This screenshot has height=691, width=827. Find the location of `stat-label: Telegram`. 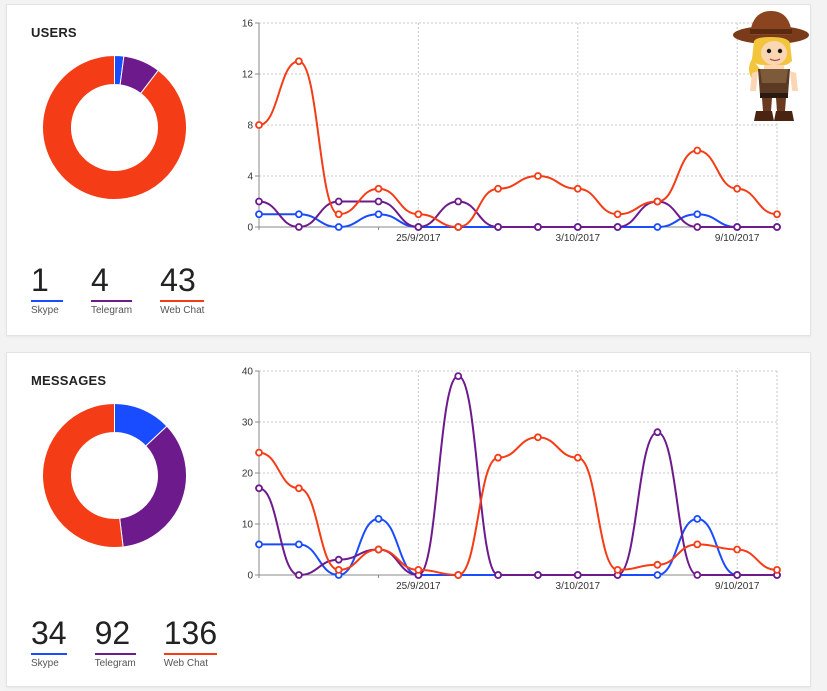

stat-label: Telegram is located at coordinates (115, 663).